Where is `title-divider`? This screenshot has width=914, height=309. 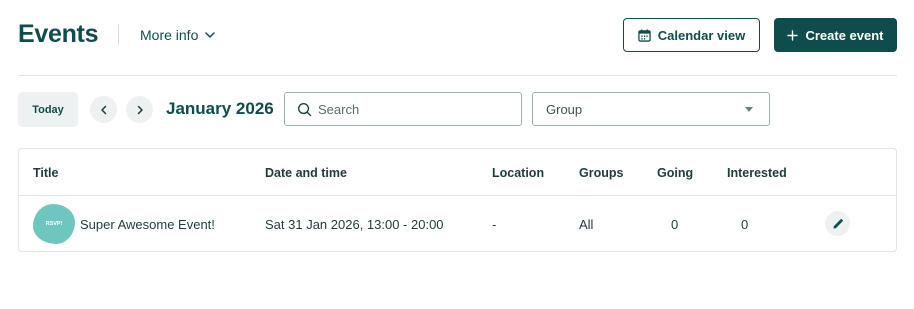
title-divider is located at coordinates (118, 35).